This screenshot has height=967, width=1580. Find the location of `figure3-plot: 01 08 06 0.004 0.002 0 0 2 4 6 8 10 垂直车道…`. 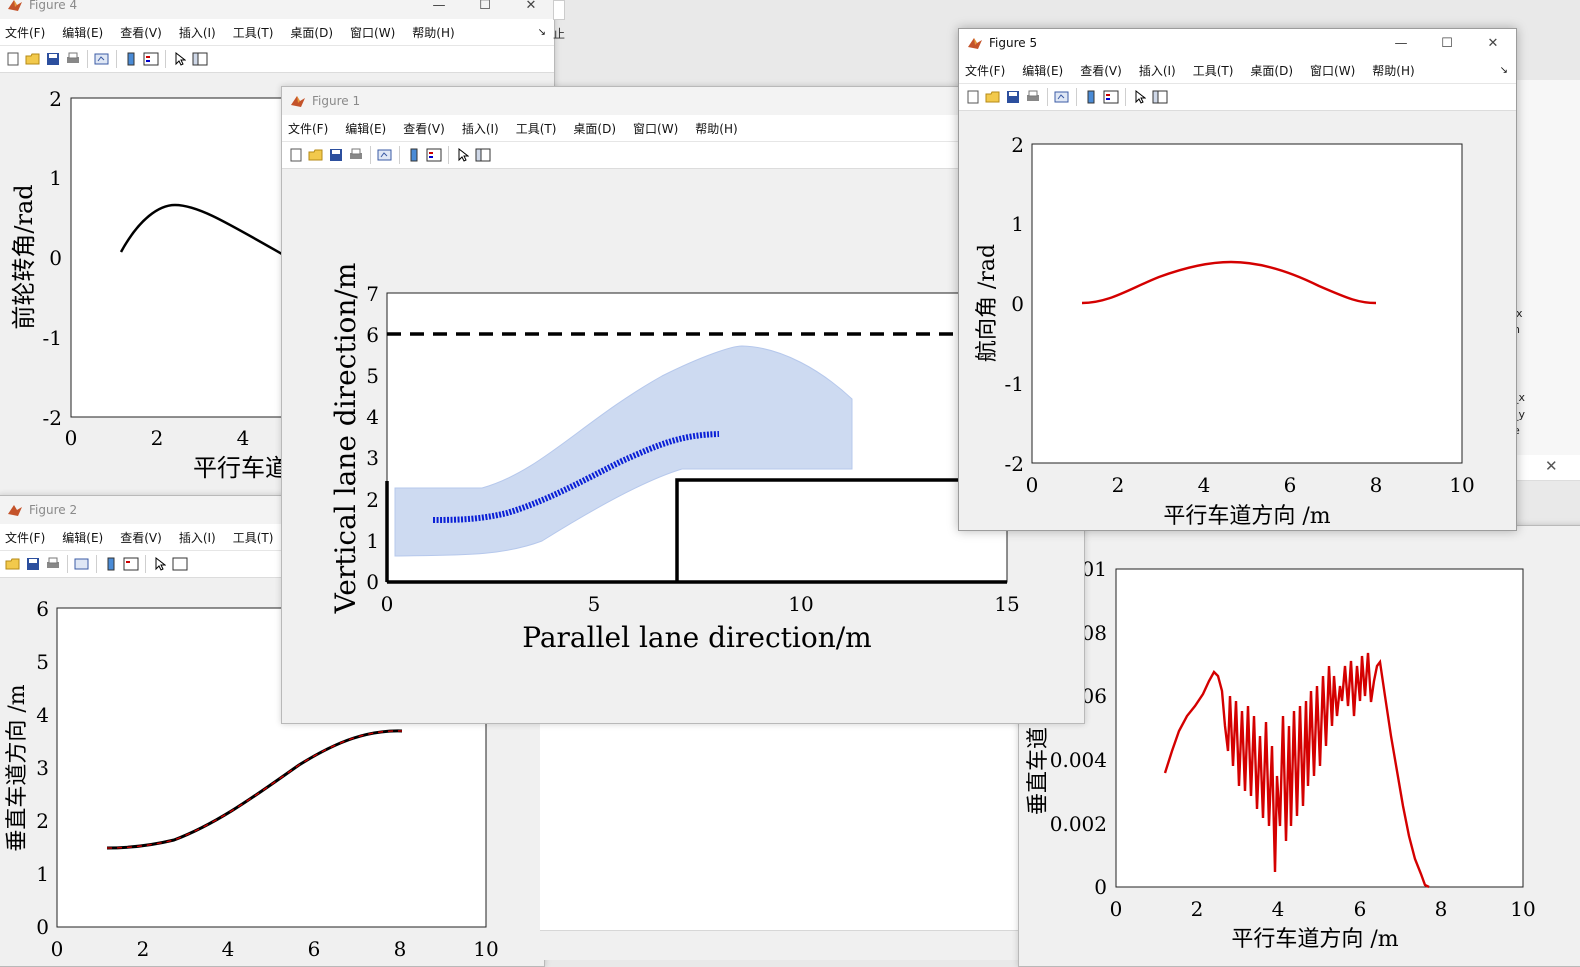

figure3-plot: 01 08 06 0.004 0.002 0 0 2 4 6 8 10 垂直车道… is located at coordinates (1281, 754).